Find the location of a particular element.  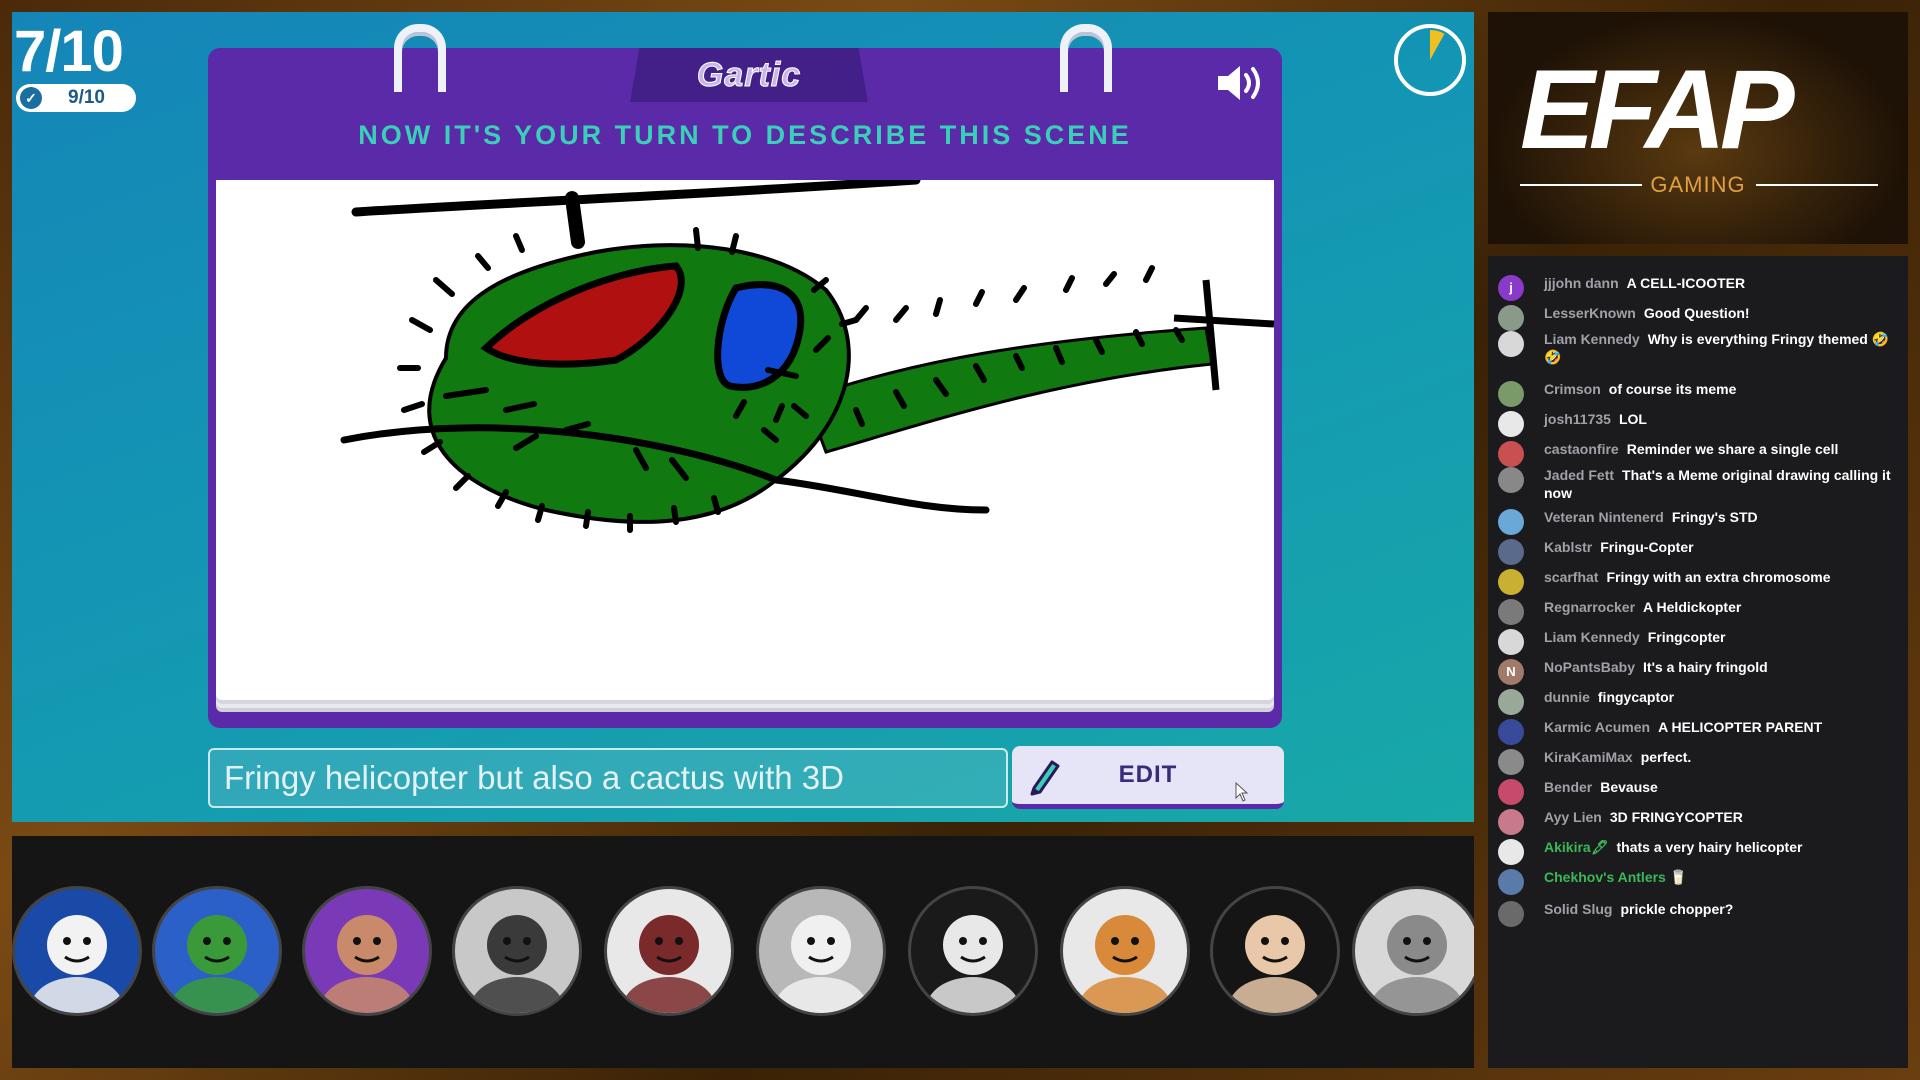

chat-message: Crimson of course its meme is located at coordinates (1698, 393).